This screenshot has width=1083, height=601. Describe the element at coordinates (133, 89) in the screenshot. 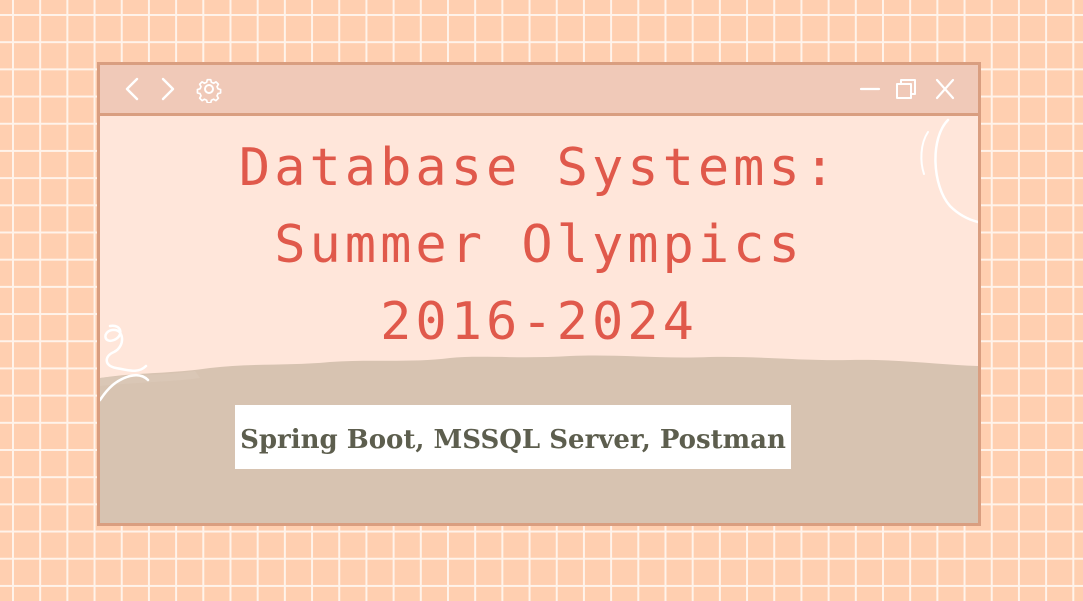

I see `chevron-left-icon` at that location.